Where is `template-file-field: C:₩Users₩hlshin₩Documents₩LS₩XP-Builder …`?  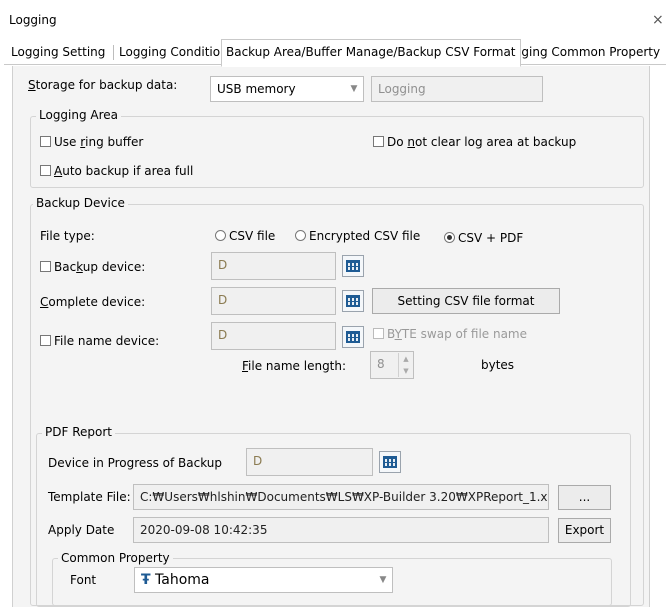 template-file-field: C:₩Users₩hlshin₩Documents₩LS₩XP-Builder … is located at coordinates (341, 497).